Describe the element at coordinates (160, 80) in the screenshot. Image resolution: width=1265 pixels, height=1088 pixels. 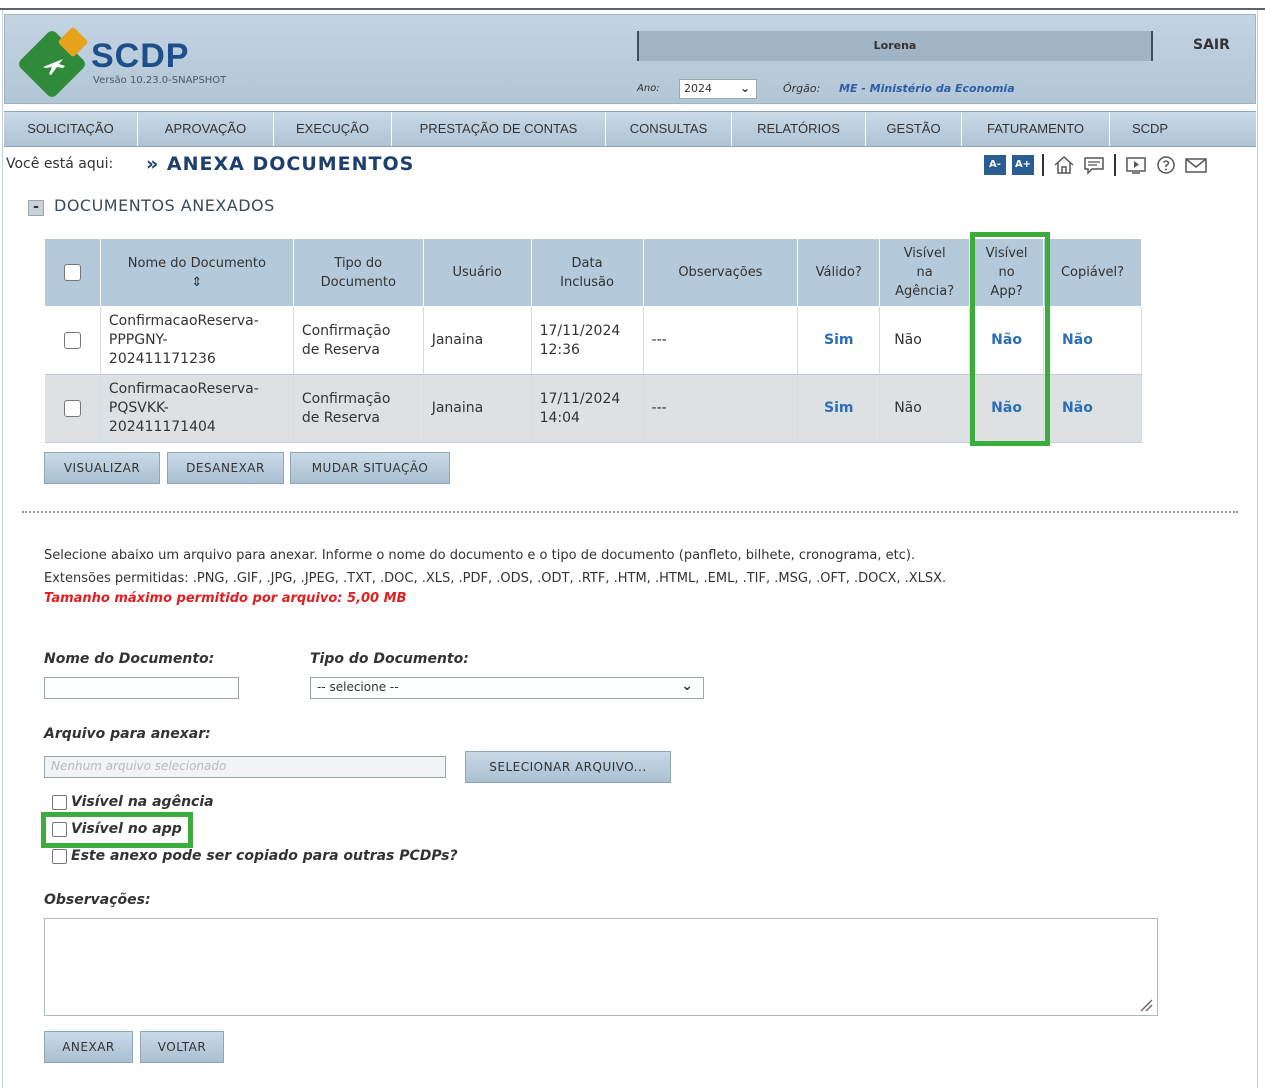
I see `version-label: Versão 10.23.0-SNAPSHOT` at that location.